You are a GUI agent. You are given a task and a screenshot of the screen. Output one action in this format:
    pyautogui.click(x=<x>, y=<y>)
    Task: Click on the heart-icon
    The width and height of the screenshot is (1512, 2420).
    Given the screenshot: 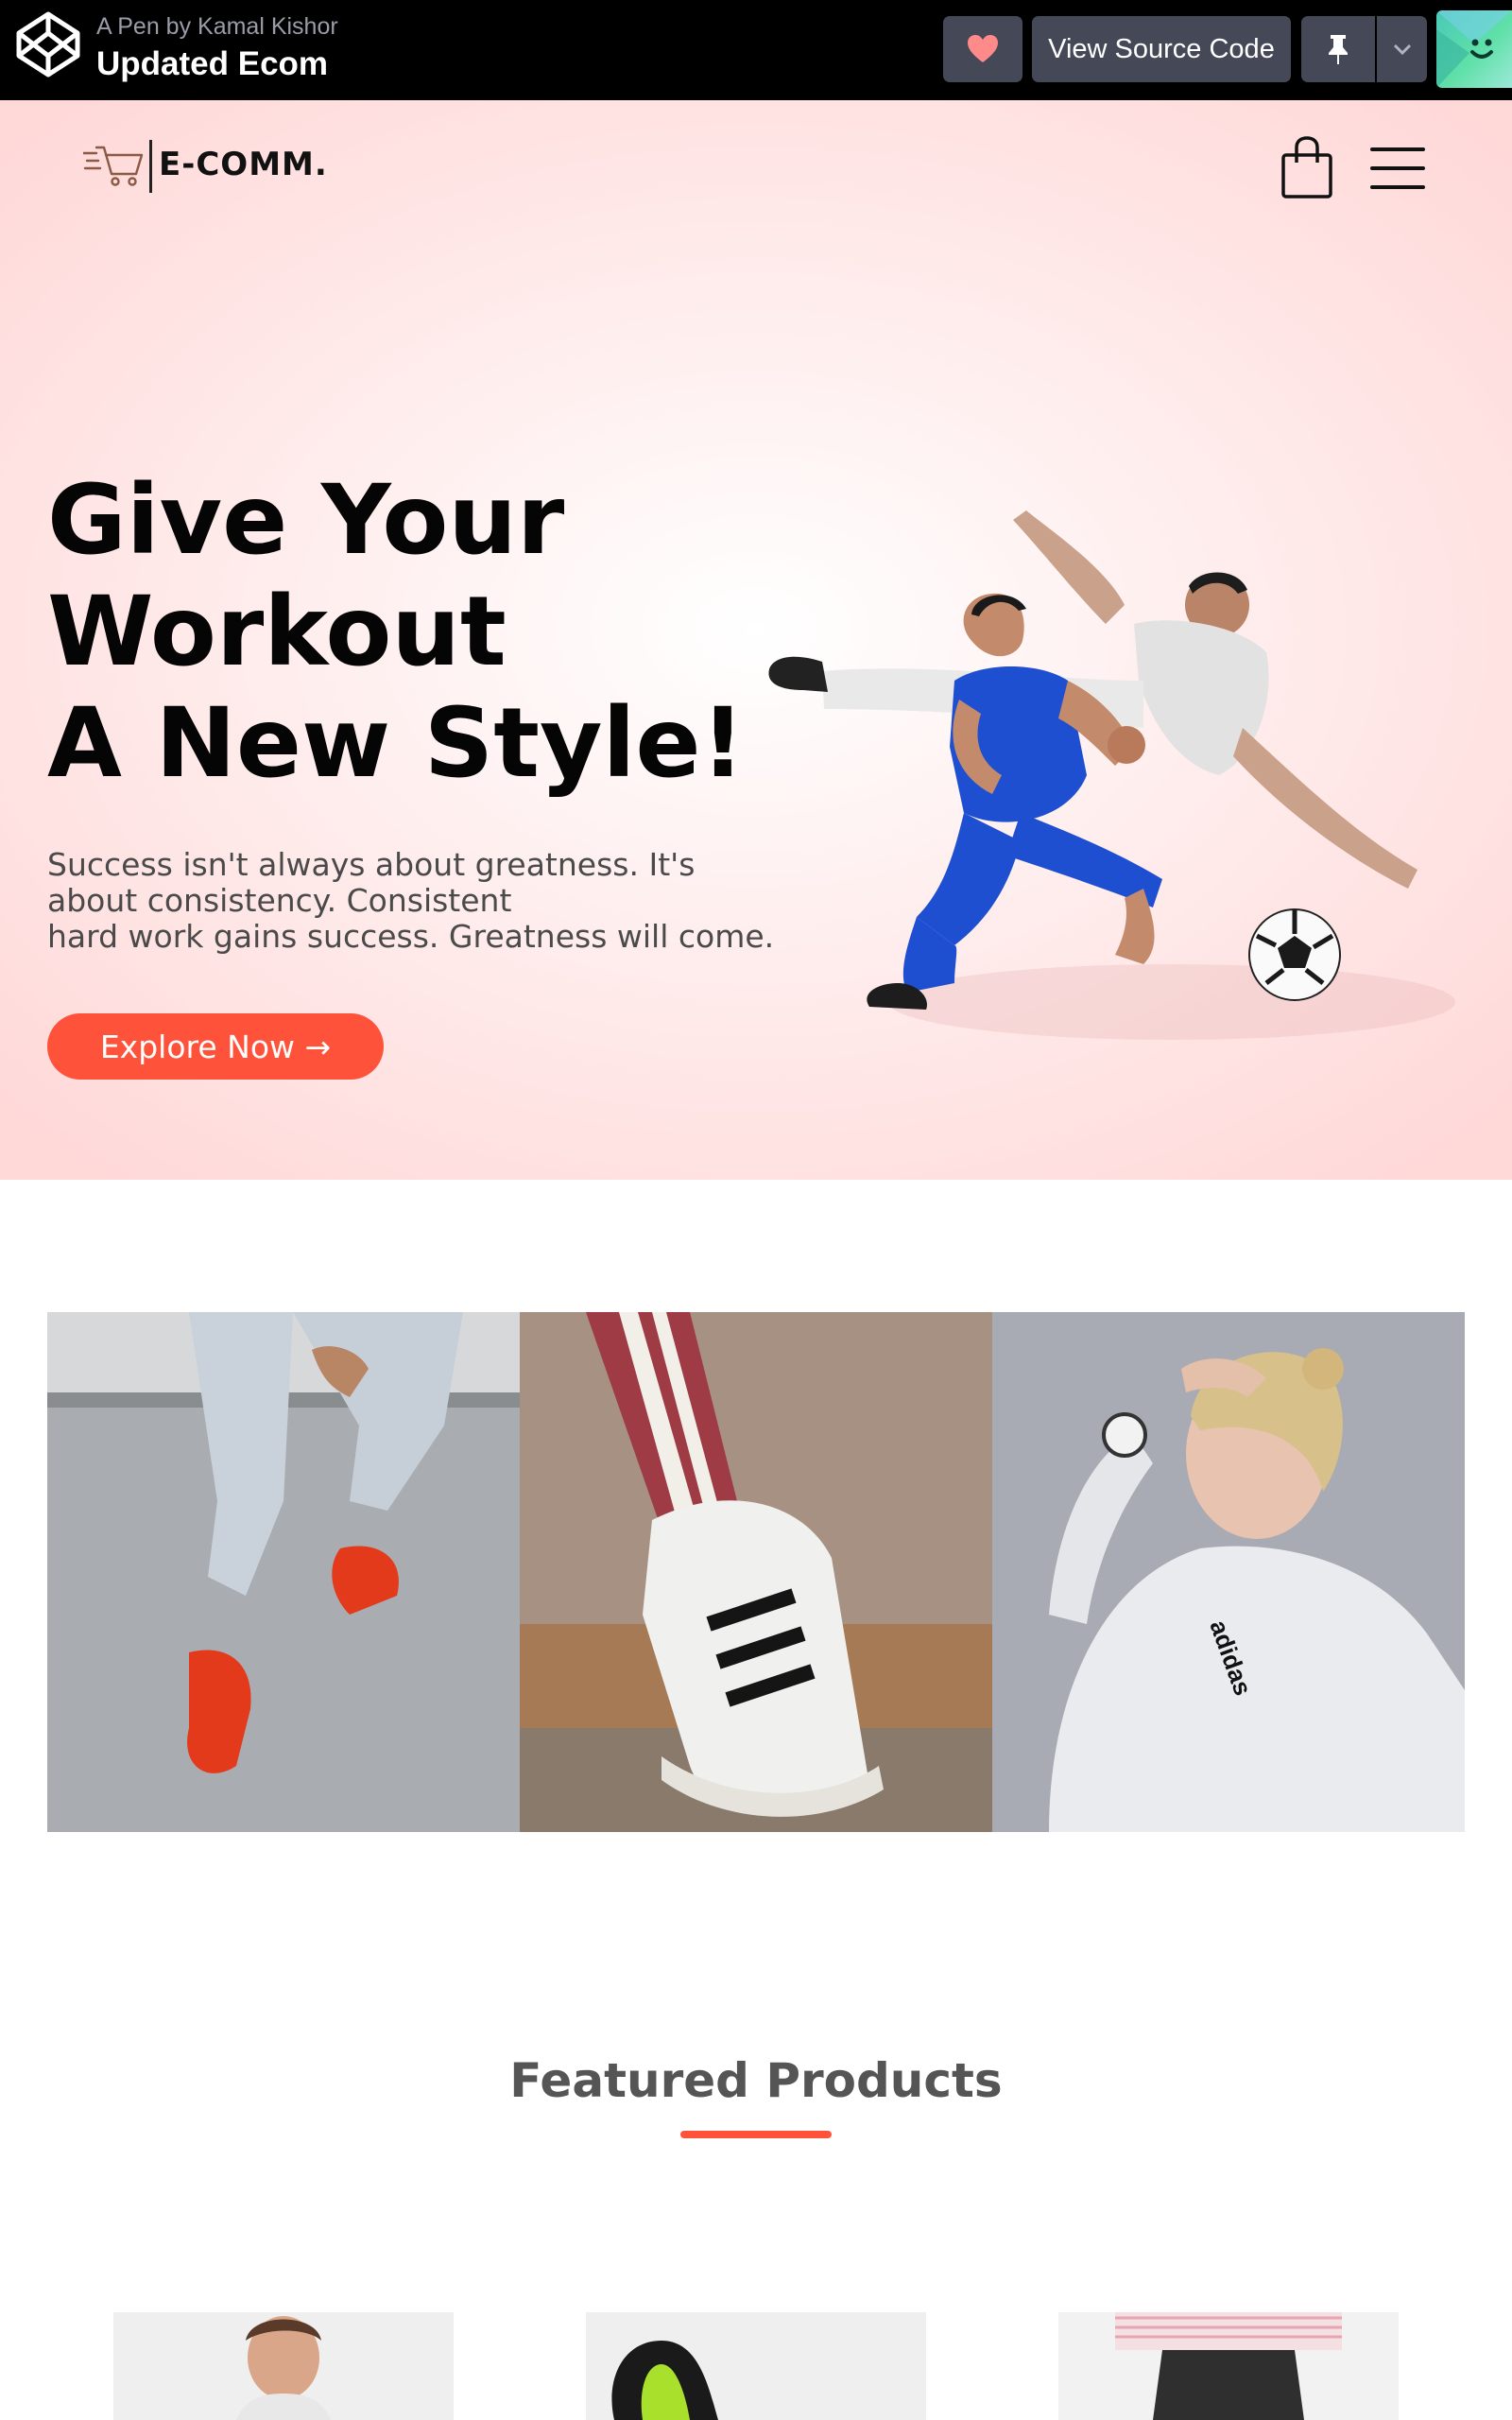 What is the action you would take?
    pyautogui.click(x=983, y=48)
    